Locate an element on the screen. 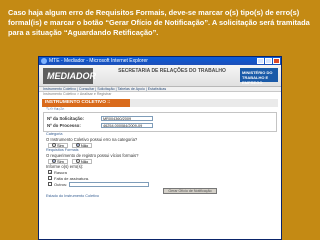  check-label: Falta de assinatura. is located at coordinates (72, 178).